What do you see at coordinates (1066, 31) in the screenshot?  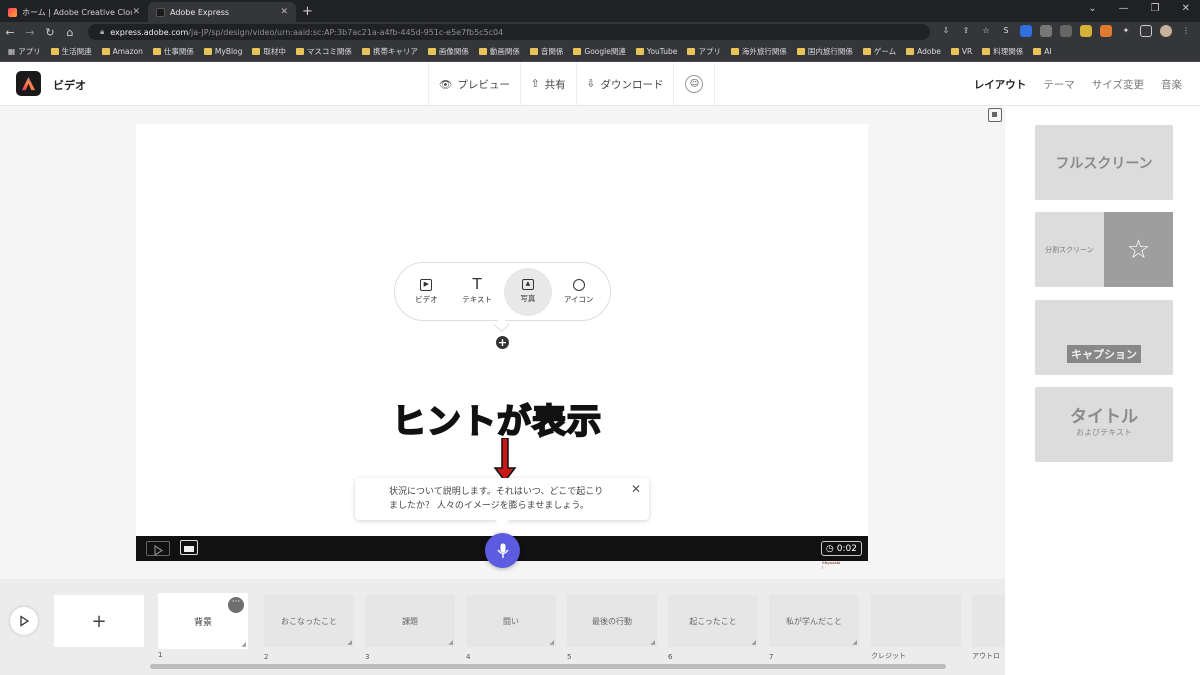 I see `extension-rx-icon` at bounding box center [1066, 31].